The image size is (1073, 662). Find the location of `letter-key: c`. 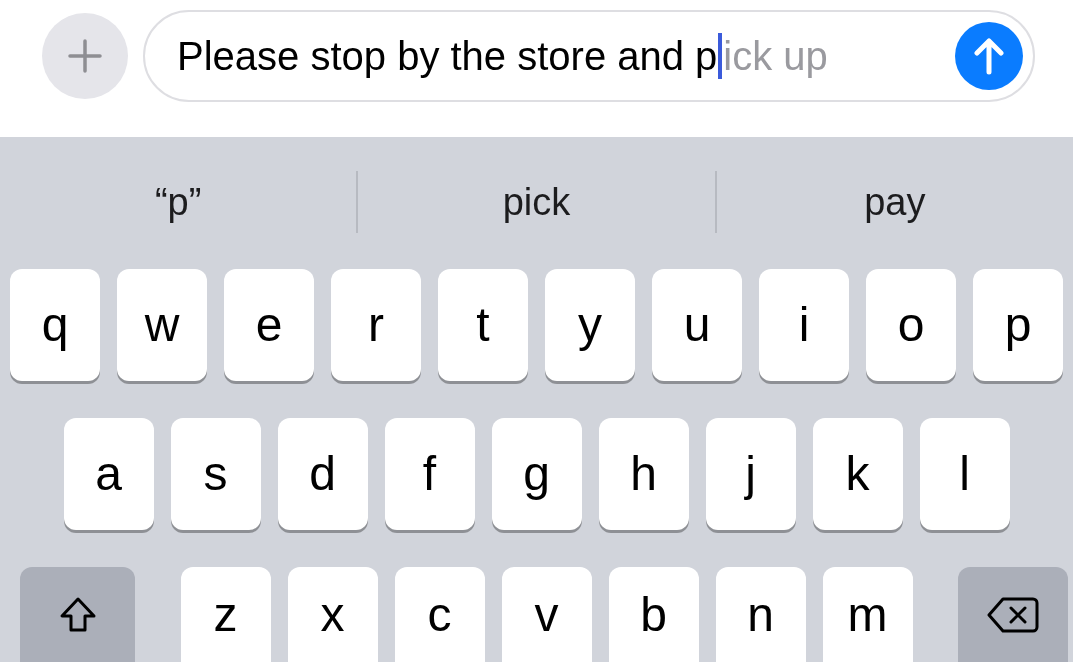

letter-key: c is located at coordinates (439, 614).